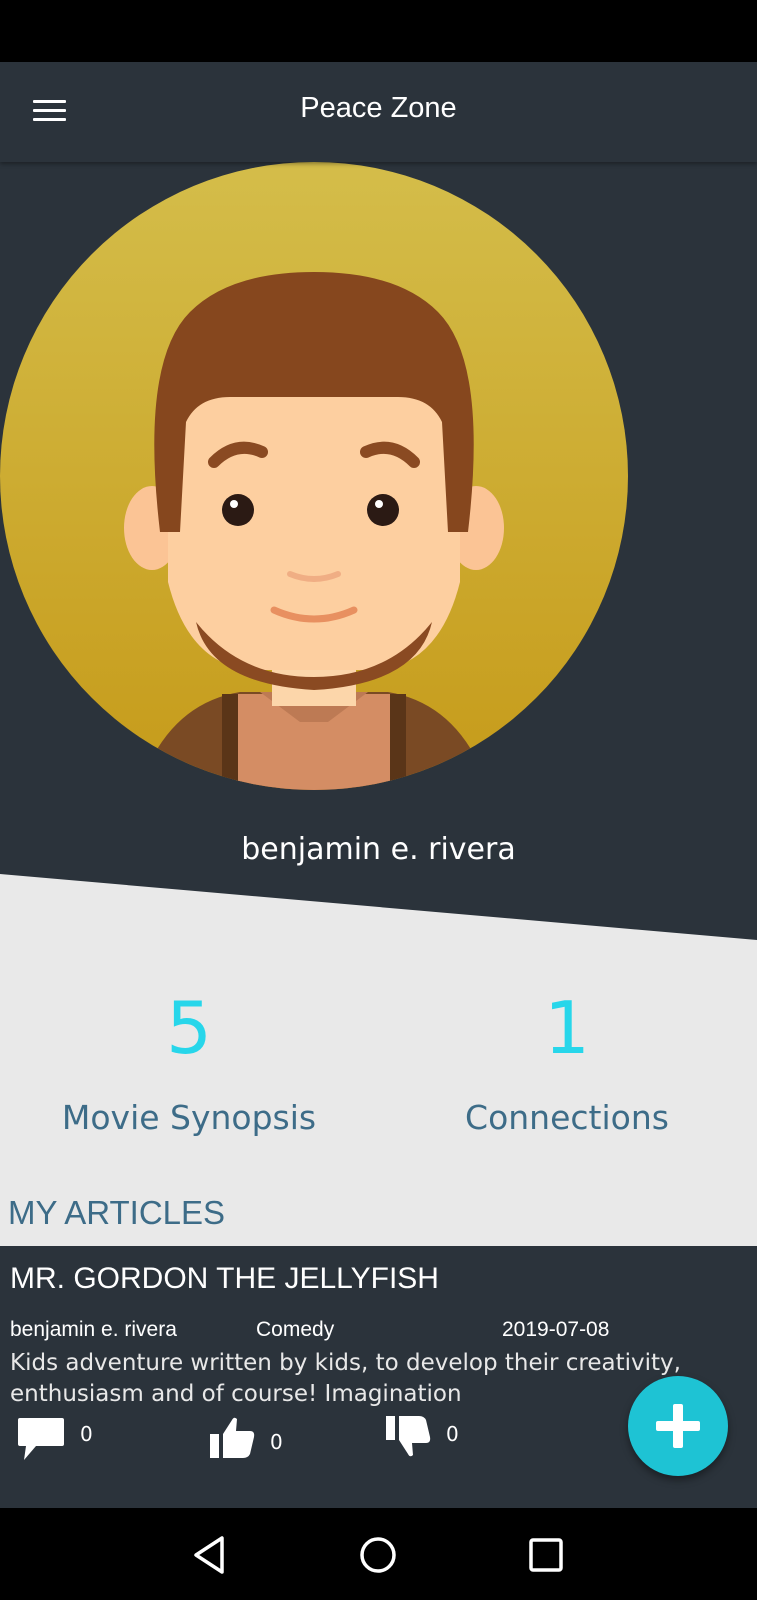 The width and height of the screenshot is (757, 1600). Describe the element at coordinates (567, 1028) in the screenshot. I see `stat-value: 1` at that location.